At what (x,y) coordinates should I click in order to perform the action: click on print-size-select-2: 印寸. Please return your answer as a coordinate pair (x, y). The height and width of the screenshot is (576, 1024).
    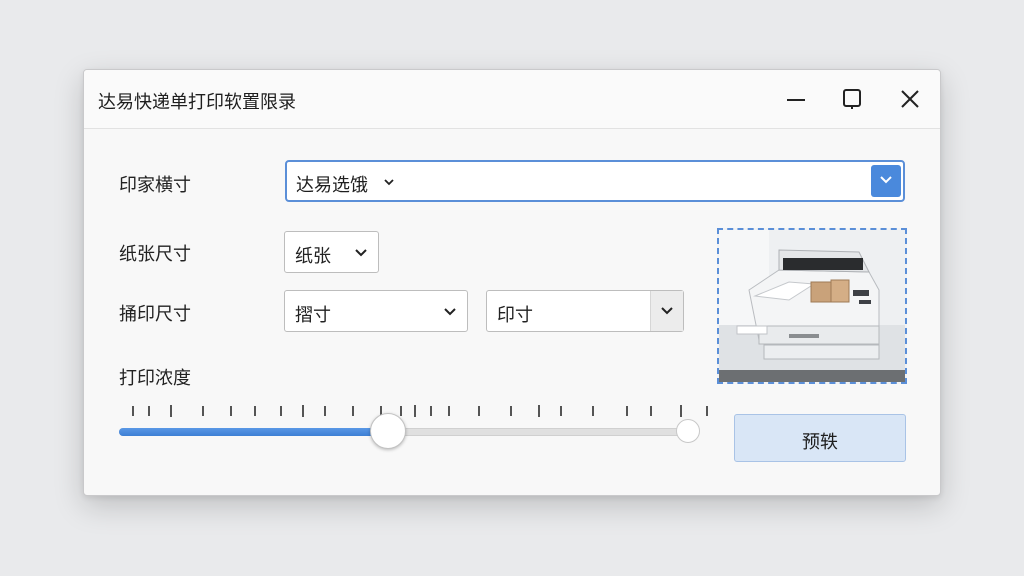
    Looking at the image, I should click on (585, 311).